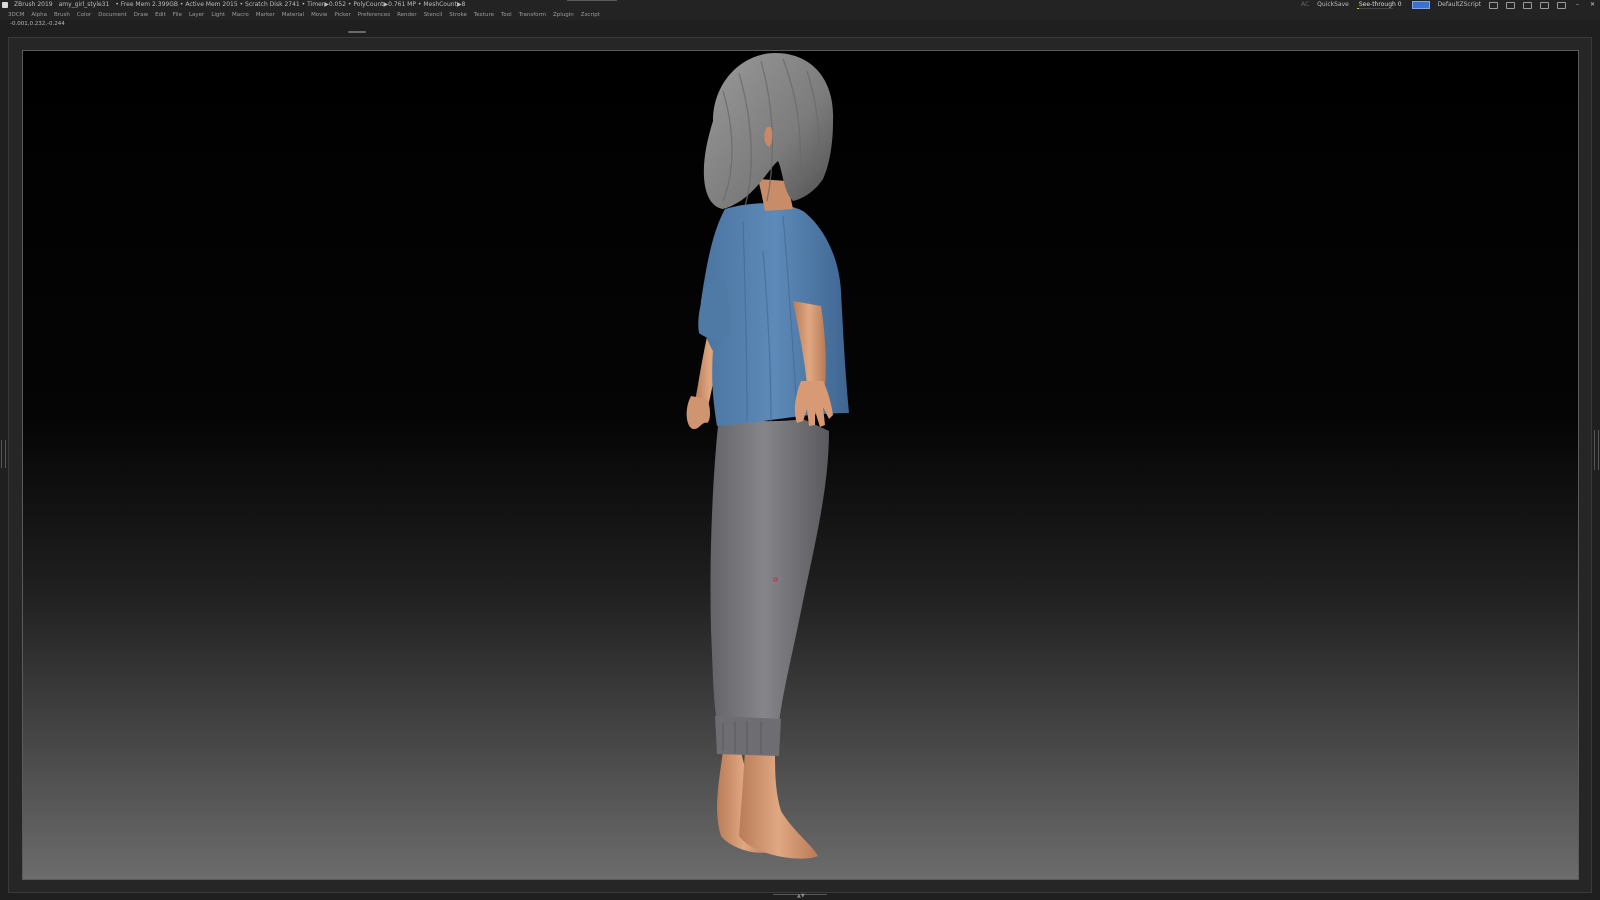 This screenshot has width=1600, height=900. I want to click on menu-item-render: Render, so click(407, 15).